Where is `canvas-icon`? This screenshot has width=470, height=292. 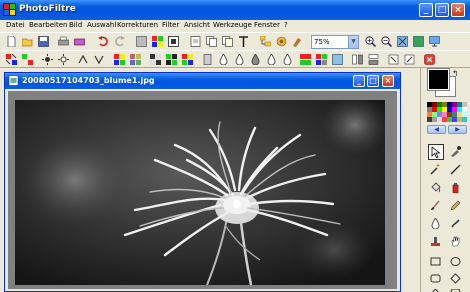
canvas-icon is located at coordinates (141, 41).